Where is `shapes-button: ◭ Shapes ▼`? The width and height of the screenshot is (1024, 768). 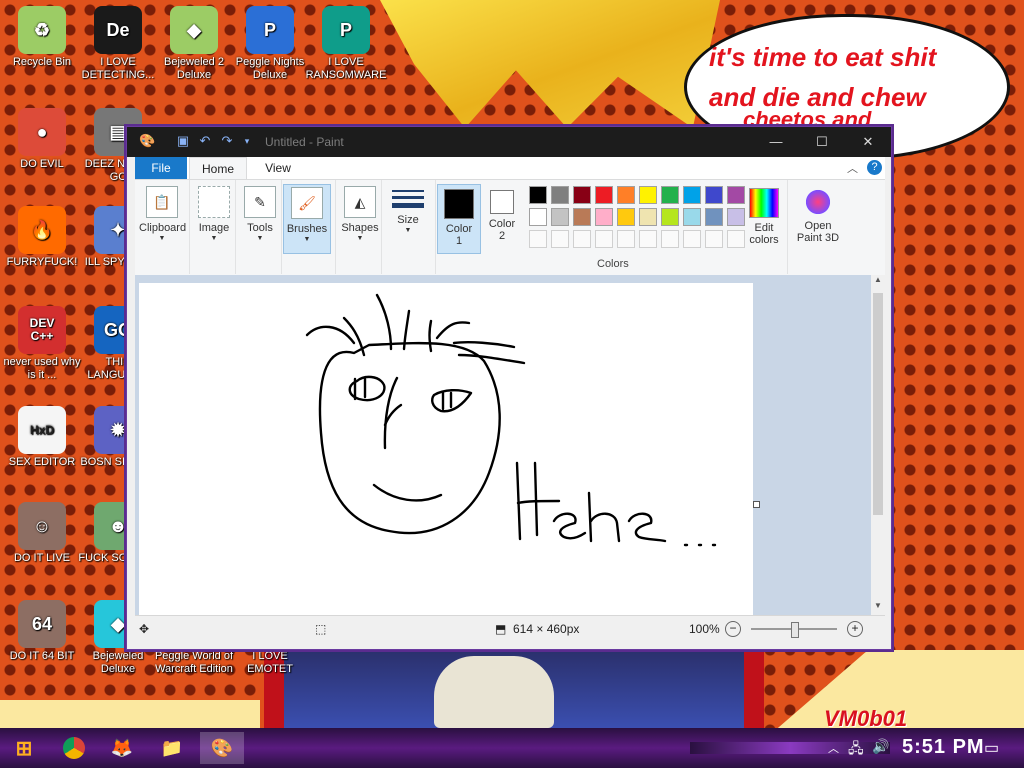 shapes-button: ◭ Shapes ▼ is located at coordinates (360, 218).